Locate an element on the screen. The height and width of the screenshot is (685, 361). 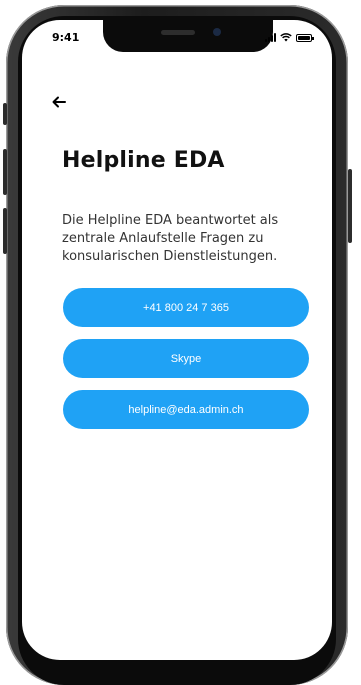
notch is located at coordinates (188, 36).